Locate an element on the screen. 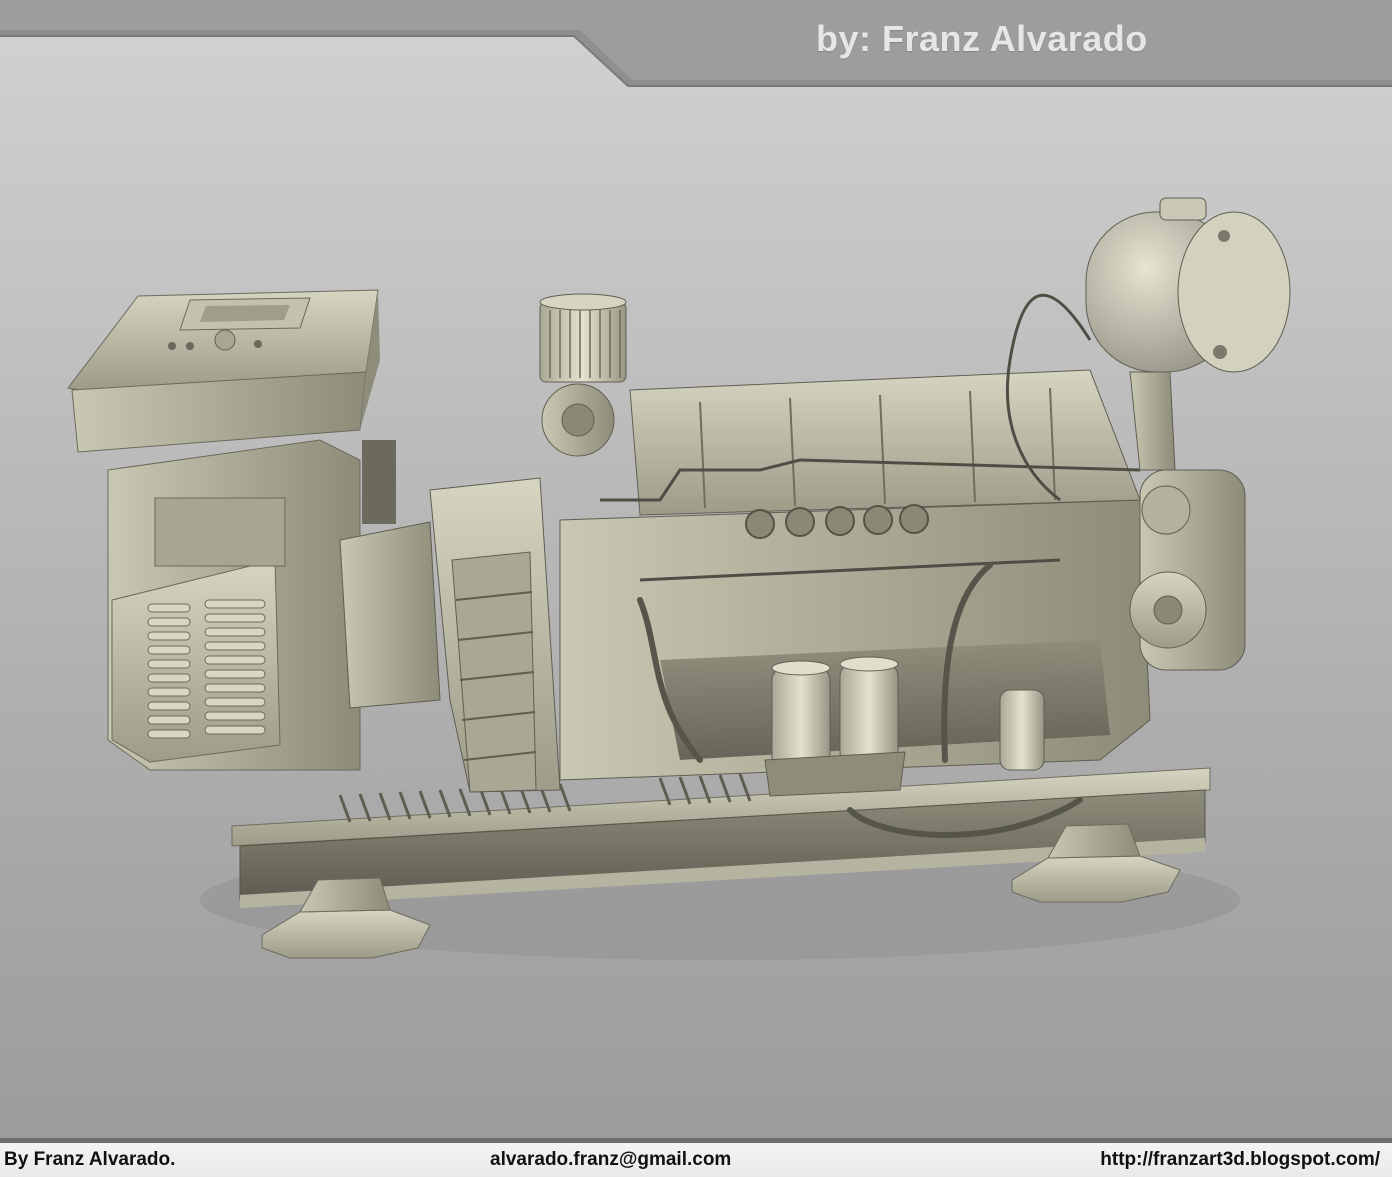 This screenshot has width=1392, height=1177. front-pulley is located at coordinates (1187, 570).